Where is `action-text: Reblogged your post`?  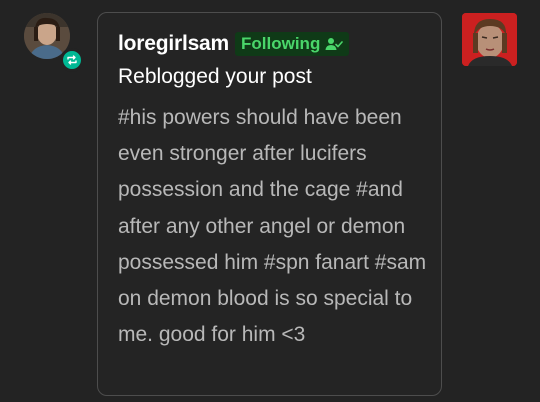
action-text: Reblogged your post is located at coordinates (215, 76).